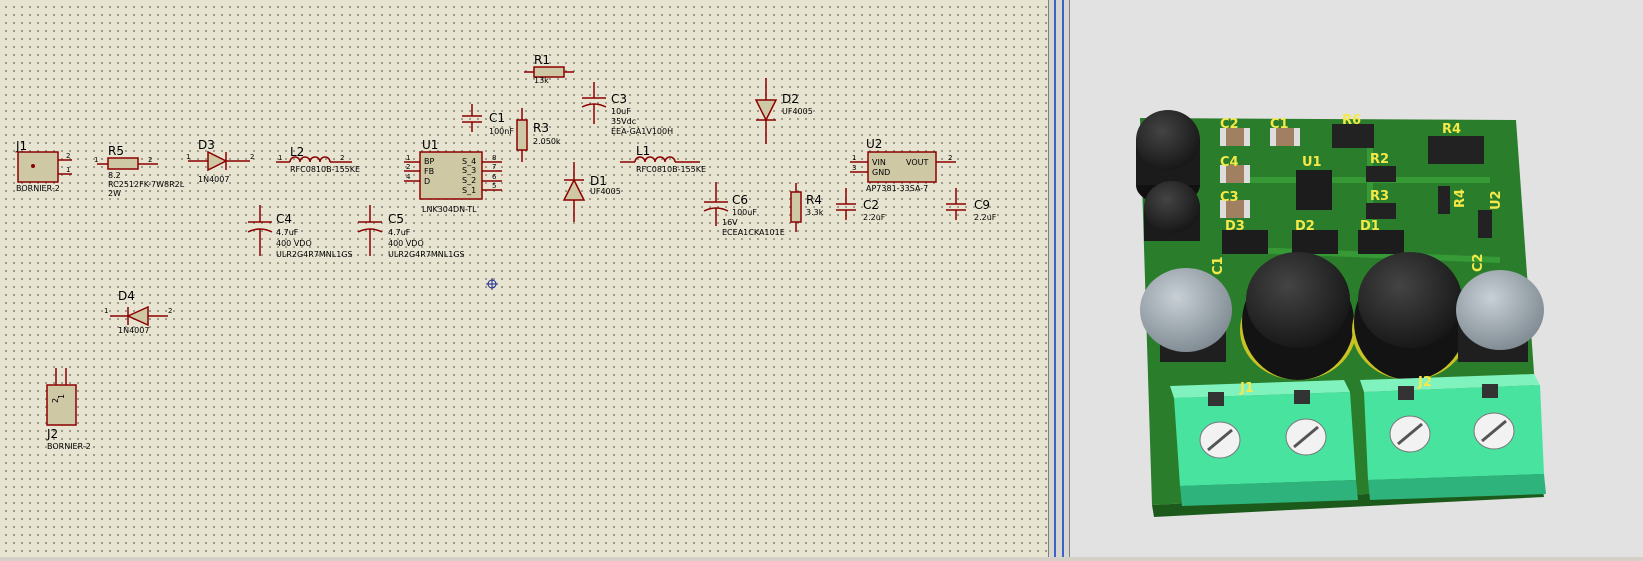 Image resolution: width=1643 pixels, height=561 pixels. Describe the element at coordinates (126, 296) in the screenshot. I see `d4-ref: D4` at that location.